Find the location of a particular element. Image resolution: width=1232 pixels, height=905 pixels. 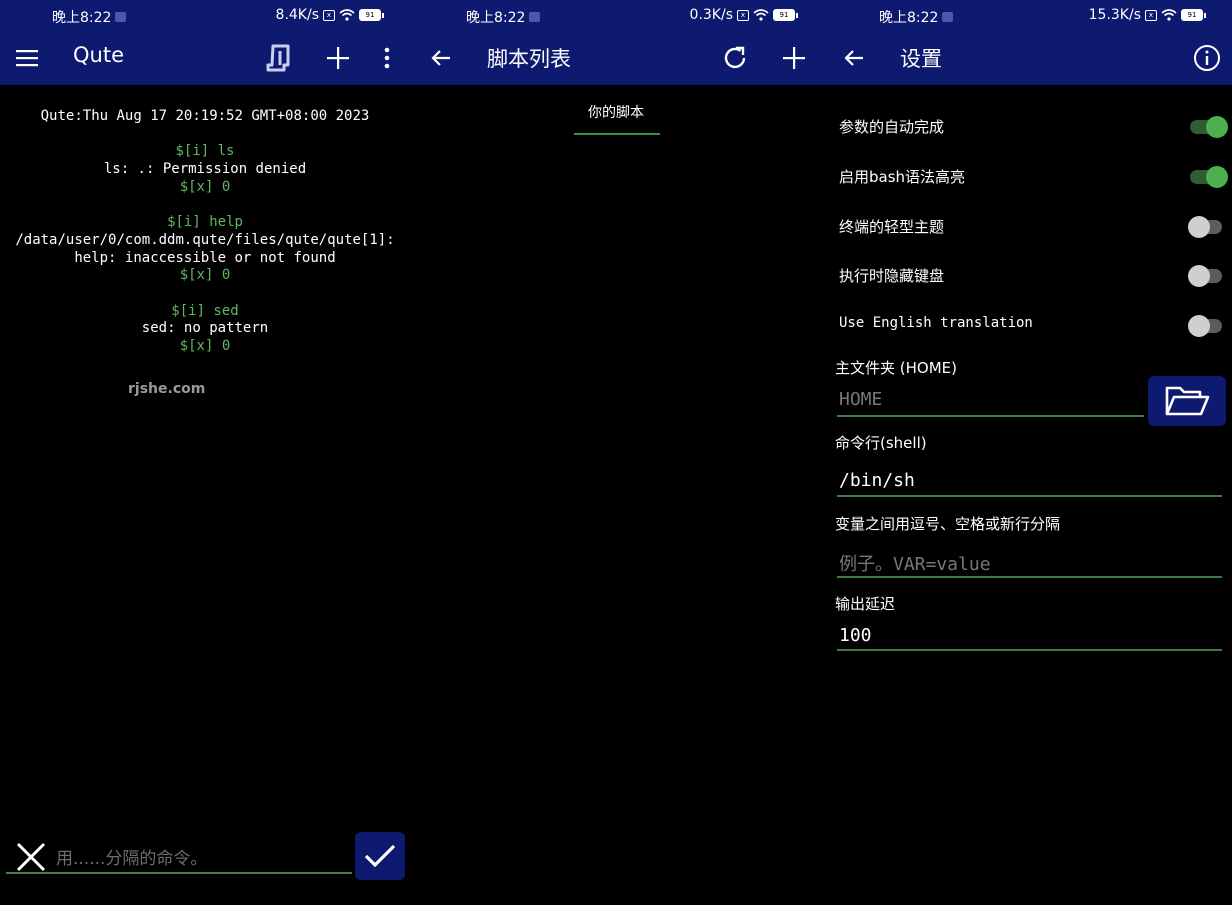

shell-input-underline is located at coordinates (1029, 496).